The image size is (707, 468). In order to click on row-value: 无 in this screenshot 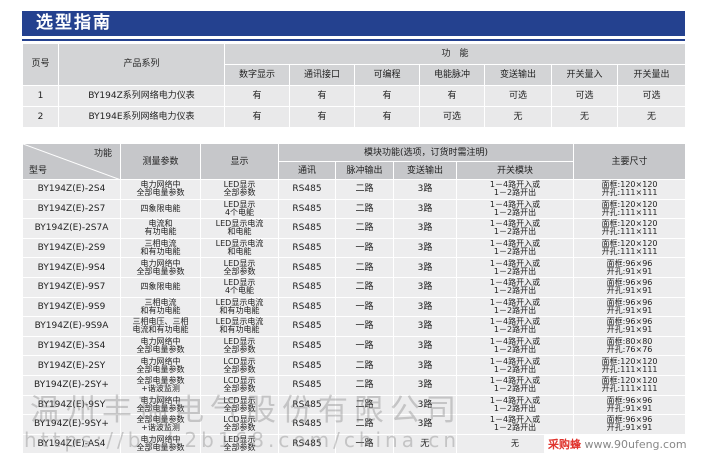, I will do `click(584, 117)`.